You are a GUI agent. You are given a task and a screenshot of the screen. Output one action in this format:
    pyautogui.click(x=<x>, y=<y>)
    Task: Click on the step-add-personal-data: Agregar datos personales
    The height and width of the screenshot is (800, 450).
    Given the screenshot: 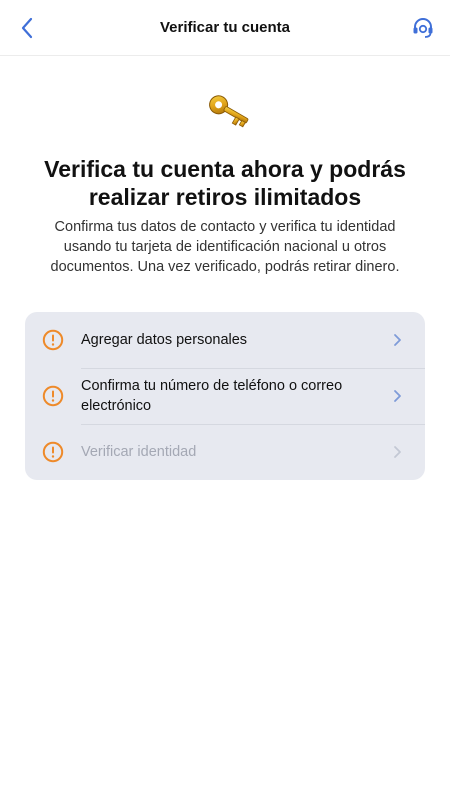 What is the action you would take?
    pyautogui.click(x=225, y=340)
    